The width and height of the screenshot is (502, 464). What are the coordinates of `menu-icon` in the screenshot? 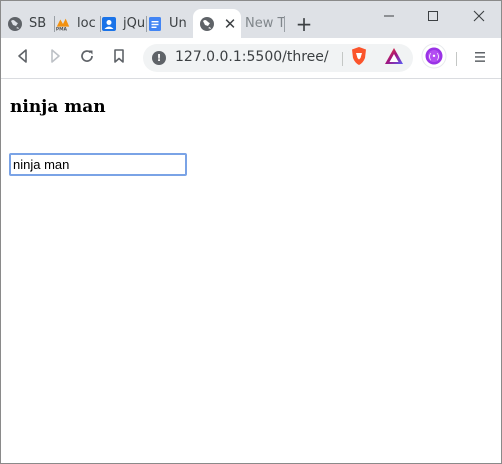 It's located at (480, 58).